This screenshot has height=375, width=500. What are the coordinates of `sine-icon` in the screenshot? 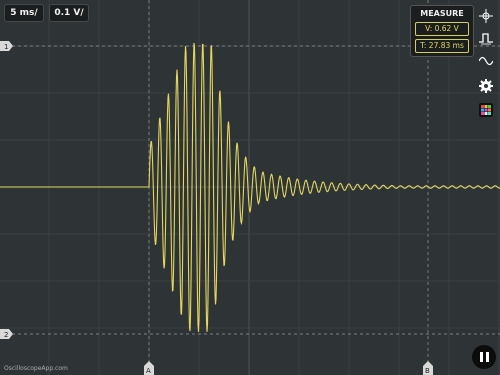 It's located at (486, 61).